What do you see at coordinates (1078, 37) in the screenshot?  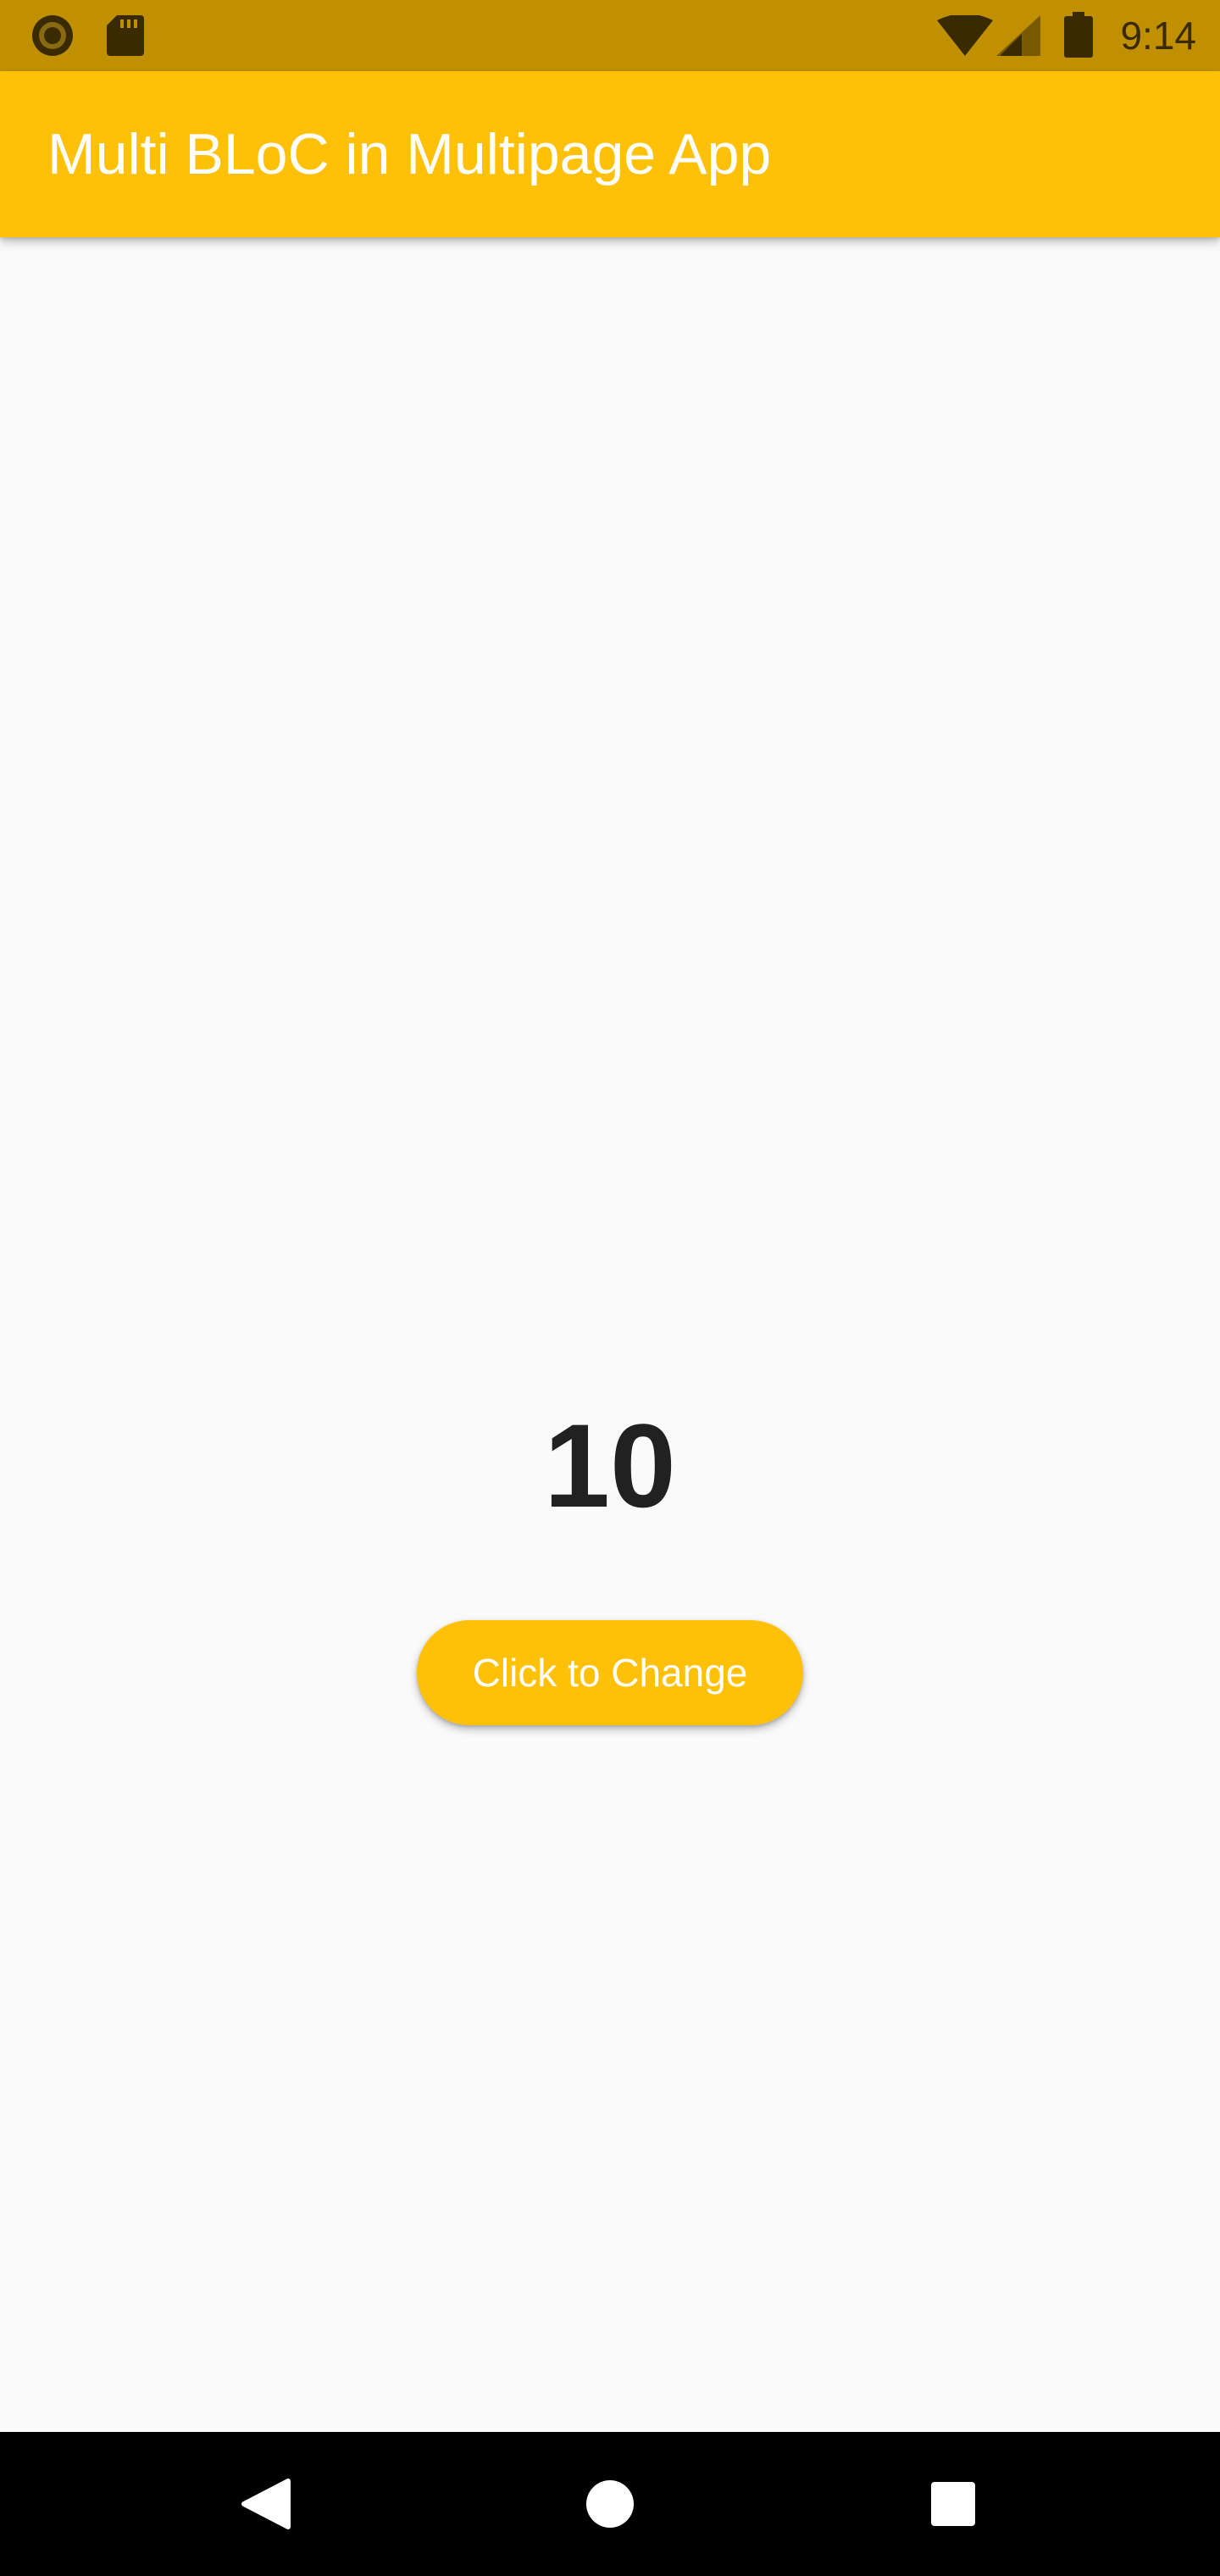 I see `battery-icon` at bounding box center [1078, 37].